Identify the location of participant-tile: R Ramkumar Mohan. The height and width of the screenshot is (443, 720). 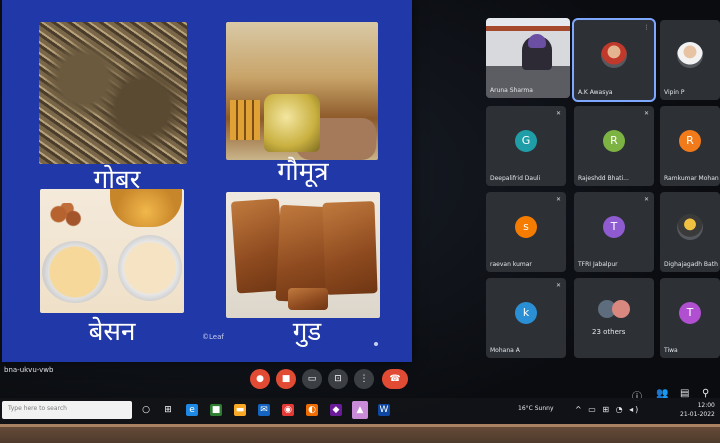
(690, 146).